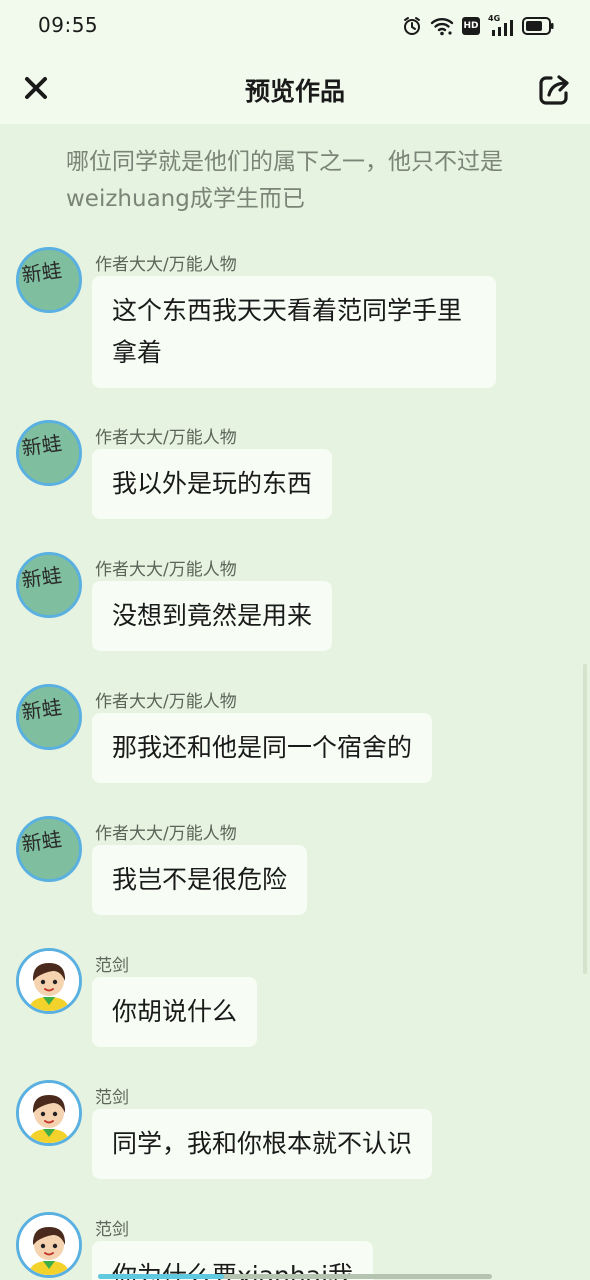 This screenshot has width=590, height=1280. Describe the element at coordinates (295, 26) in the screenshot. I see `status-bar: 09:55 HD 4G` at that location.